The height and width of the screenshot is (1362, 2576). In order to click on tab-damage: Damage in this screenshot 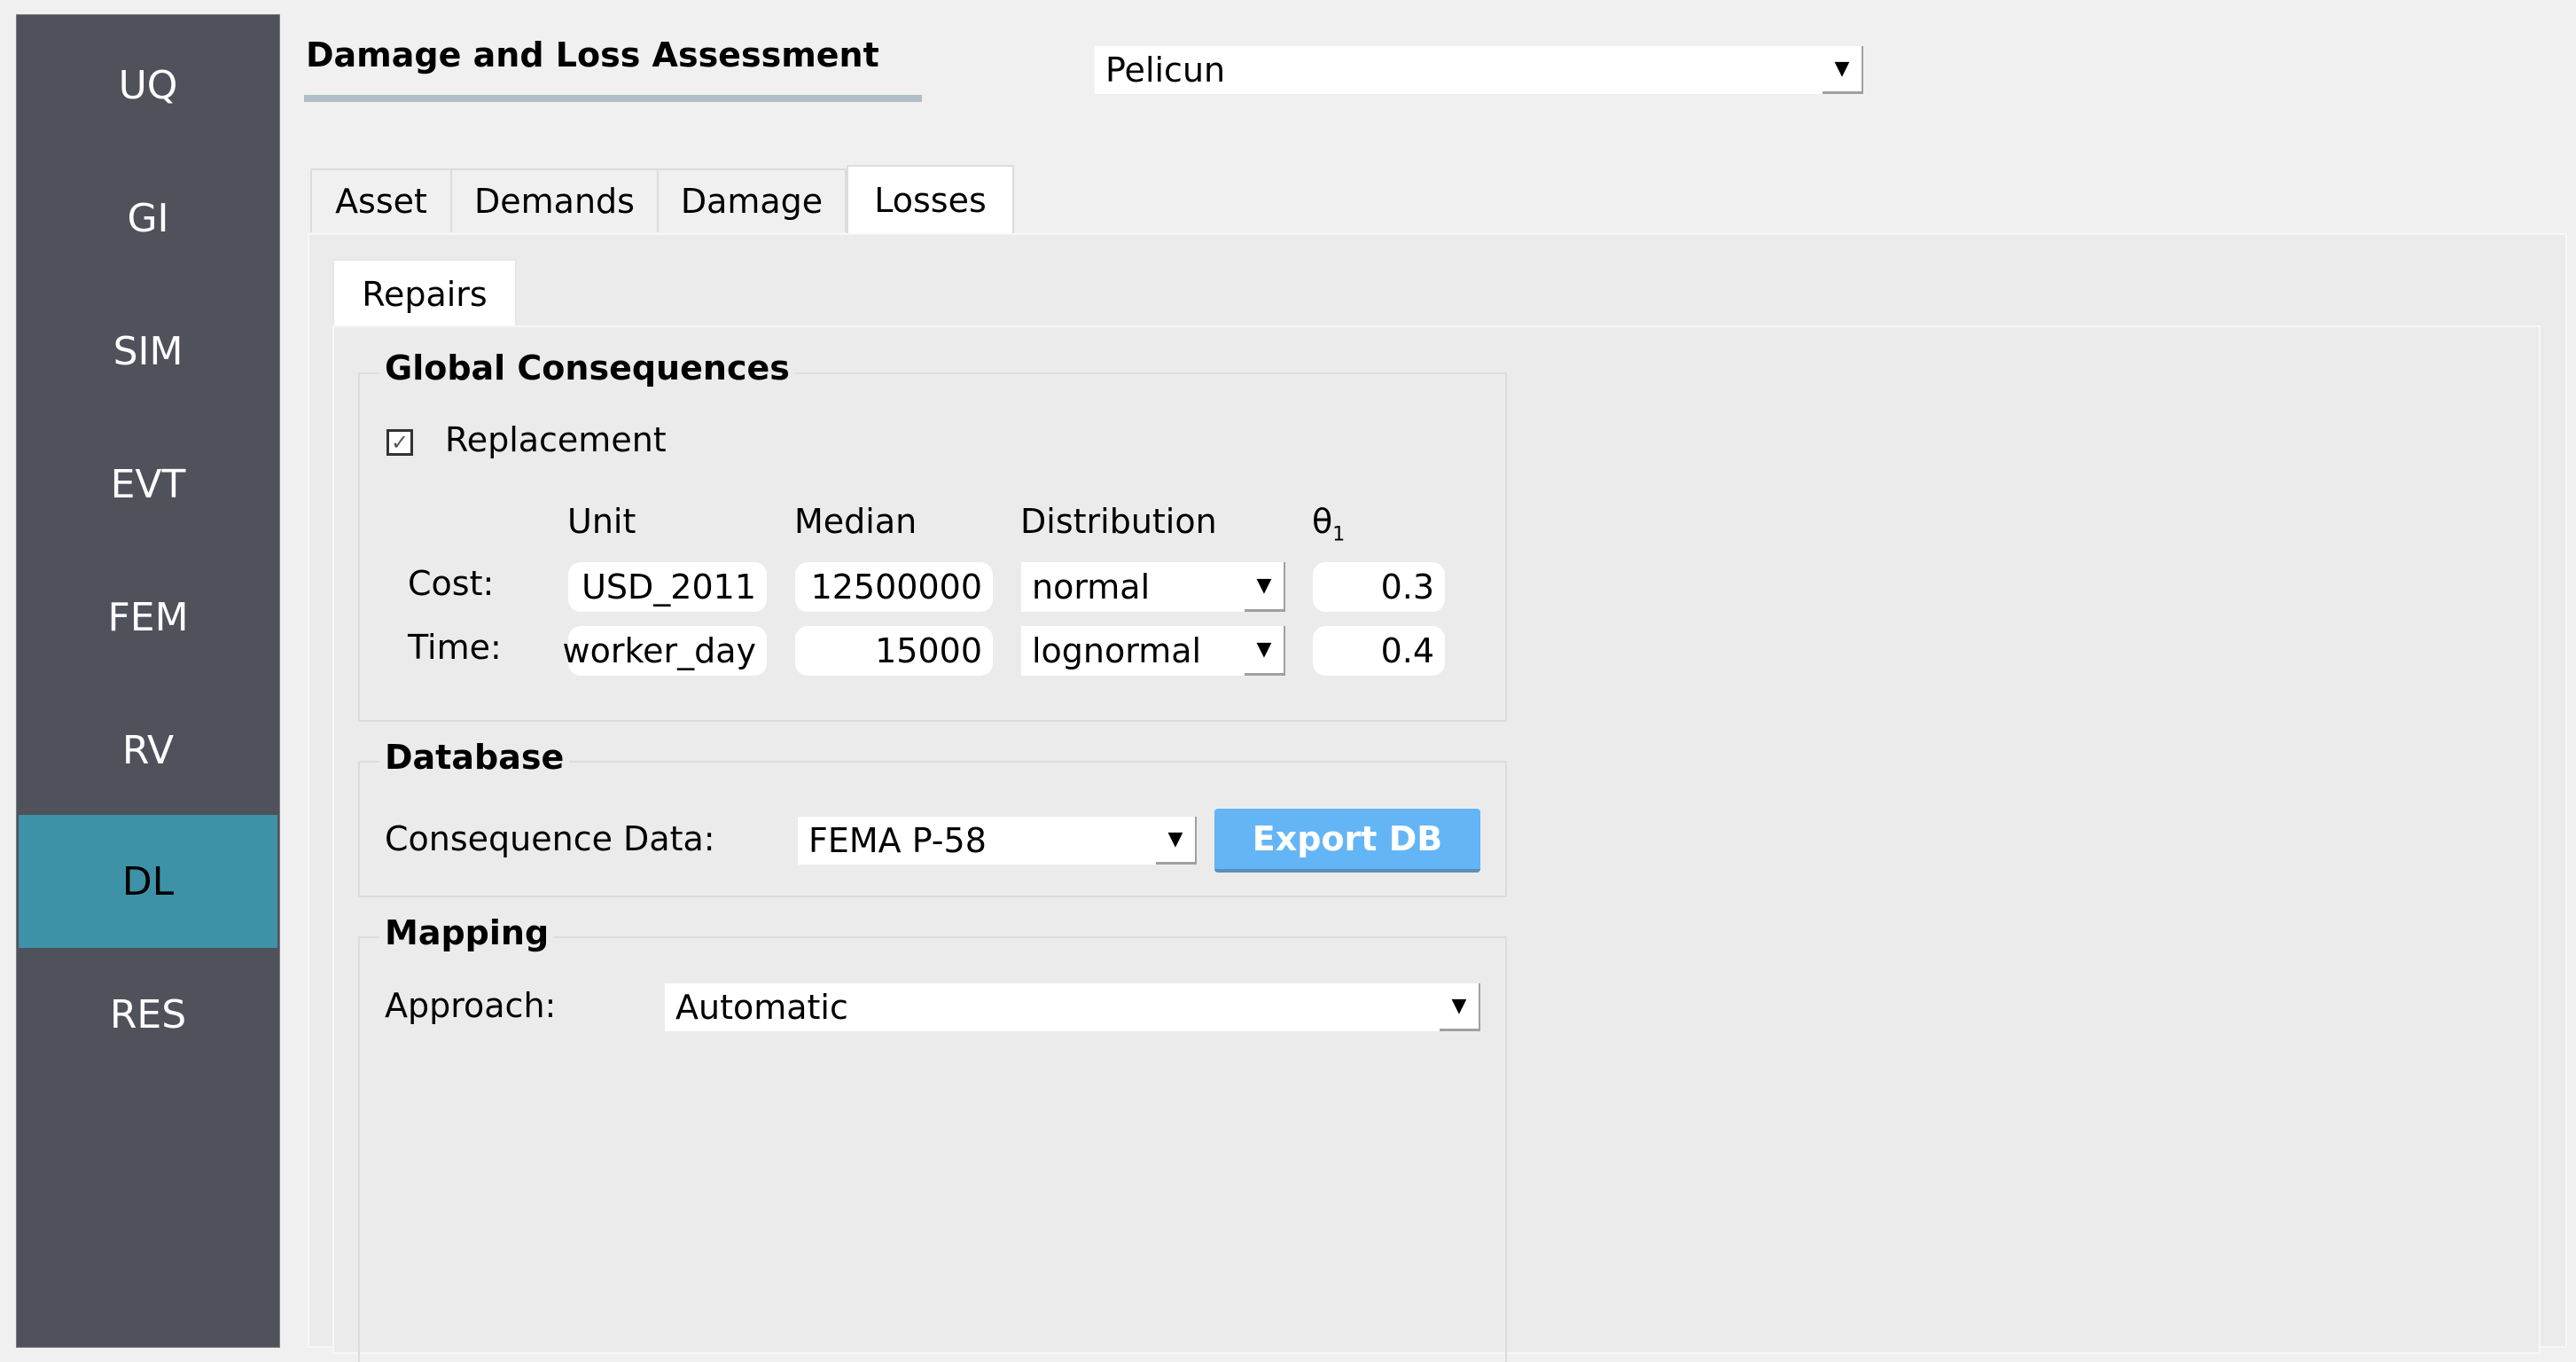, I will do `click(752, 200)`.